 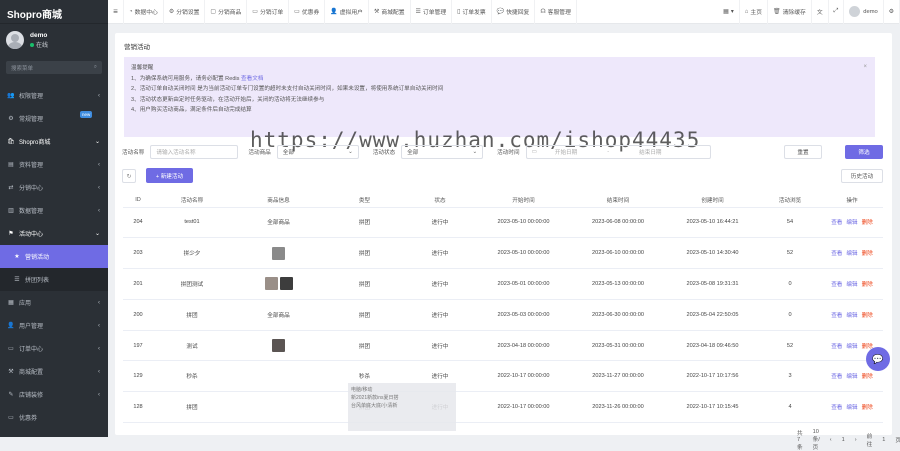 What do you see at coordinates (864, 152) in the screenshot?
I see `search-button: 筛选` at bounding box center [864, 152].